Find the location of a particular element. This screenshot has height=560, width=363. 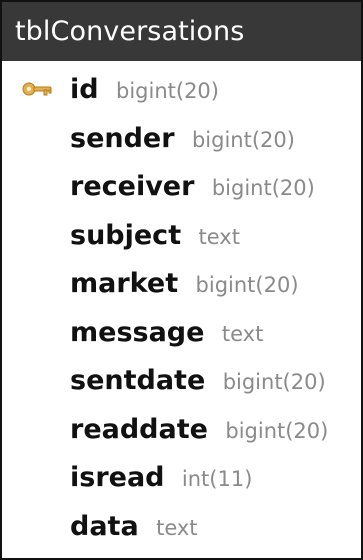

column-type-message: text is located at coordinates (242, 333).